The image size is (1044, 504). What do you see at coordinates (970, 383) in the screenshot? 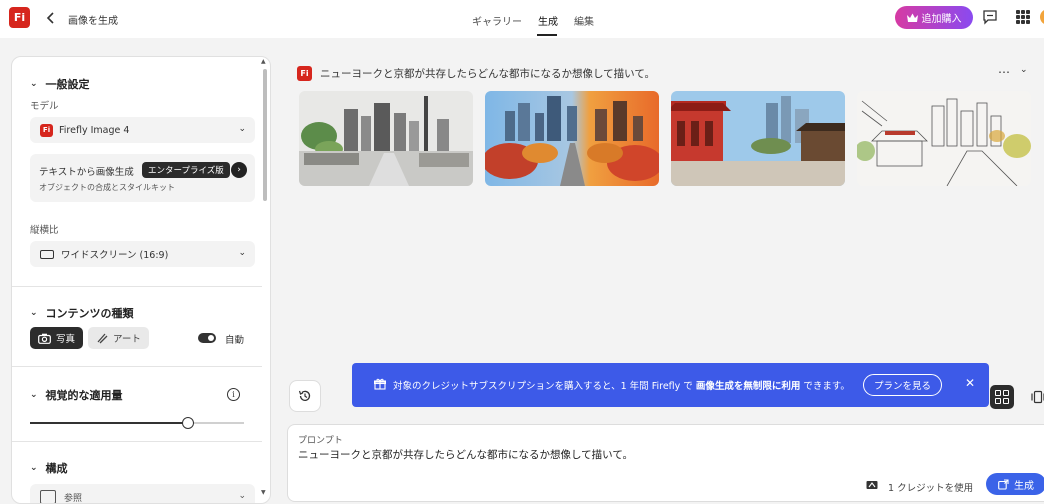
I see `close-icon: ✕` at bounding box center [970, 383].